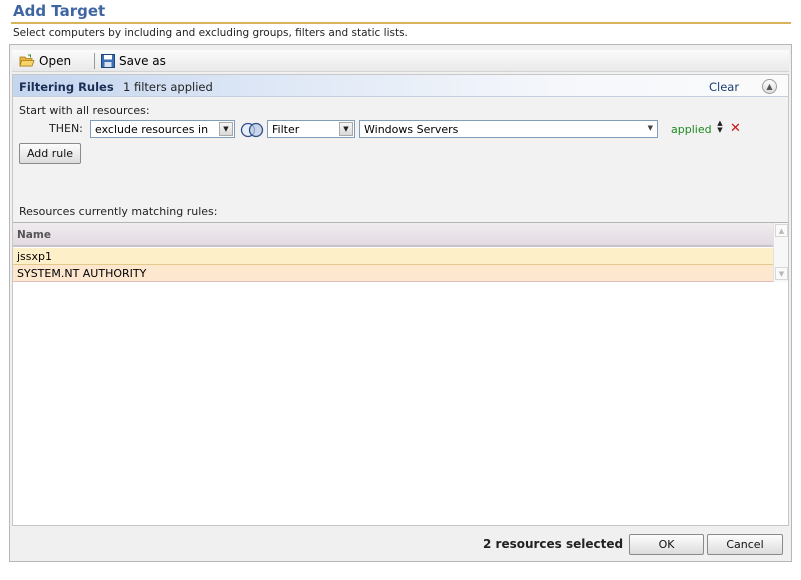 This screenshot has width=801, height=580. What do you see at coordinates (142, 61) in the screenshot?
I see `save-as-label: Save as` at bounding box center [142, 61].